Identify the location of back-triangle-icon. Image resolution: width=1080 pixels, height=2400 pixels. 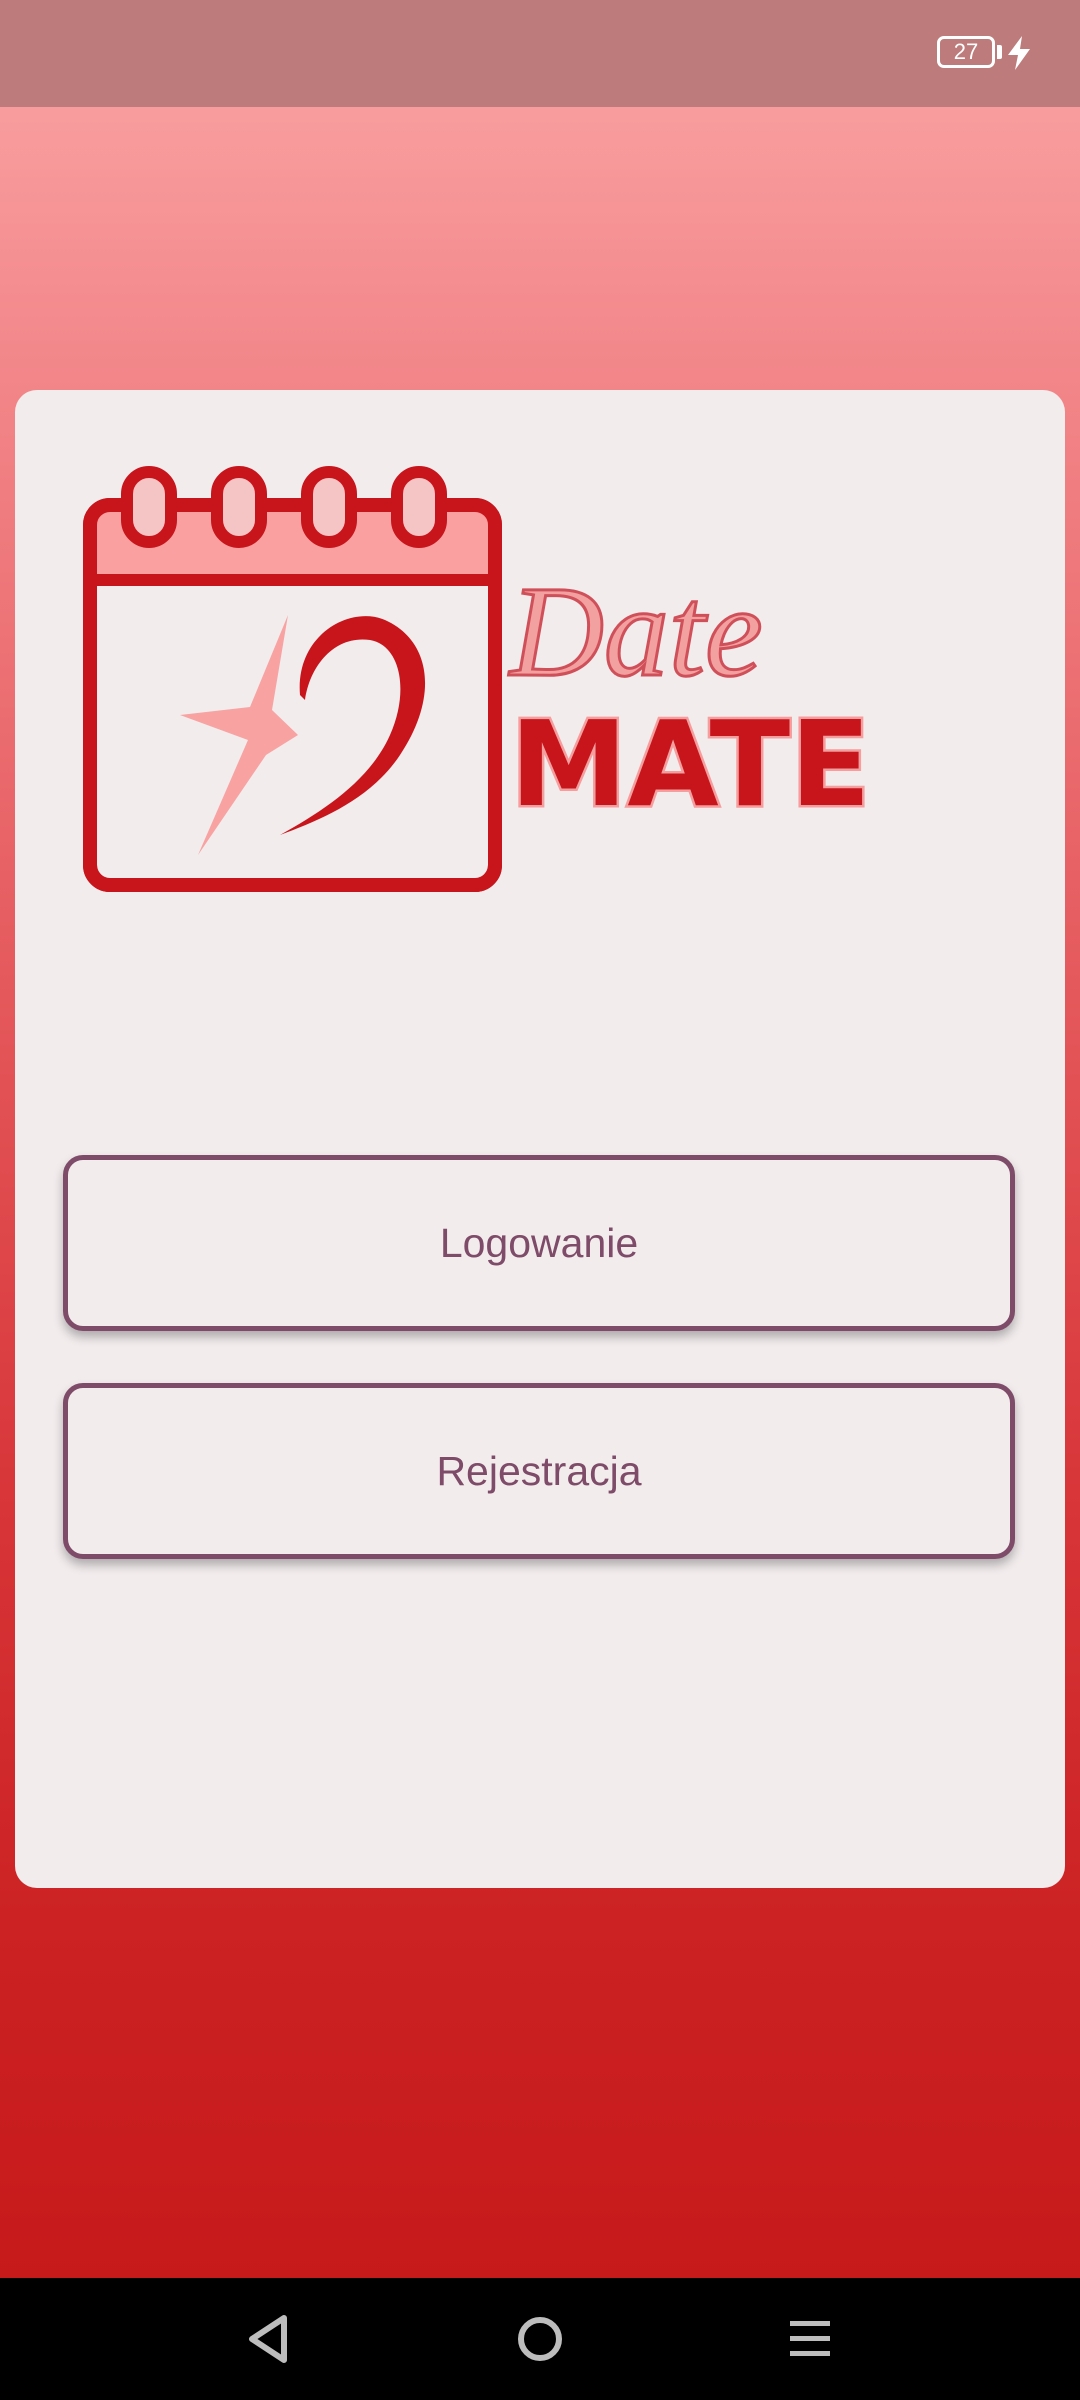
(268, 2339).